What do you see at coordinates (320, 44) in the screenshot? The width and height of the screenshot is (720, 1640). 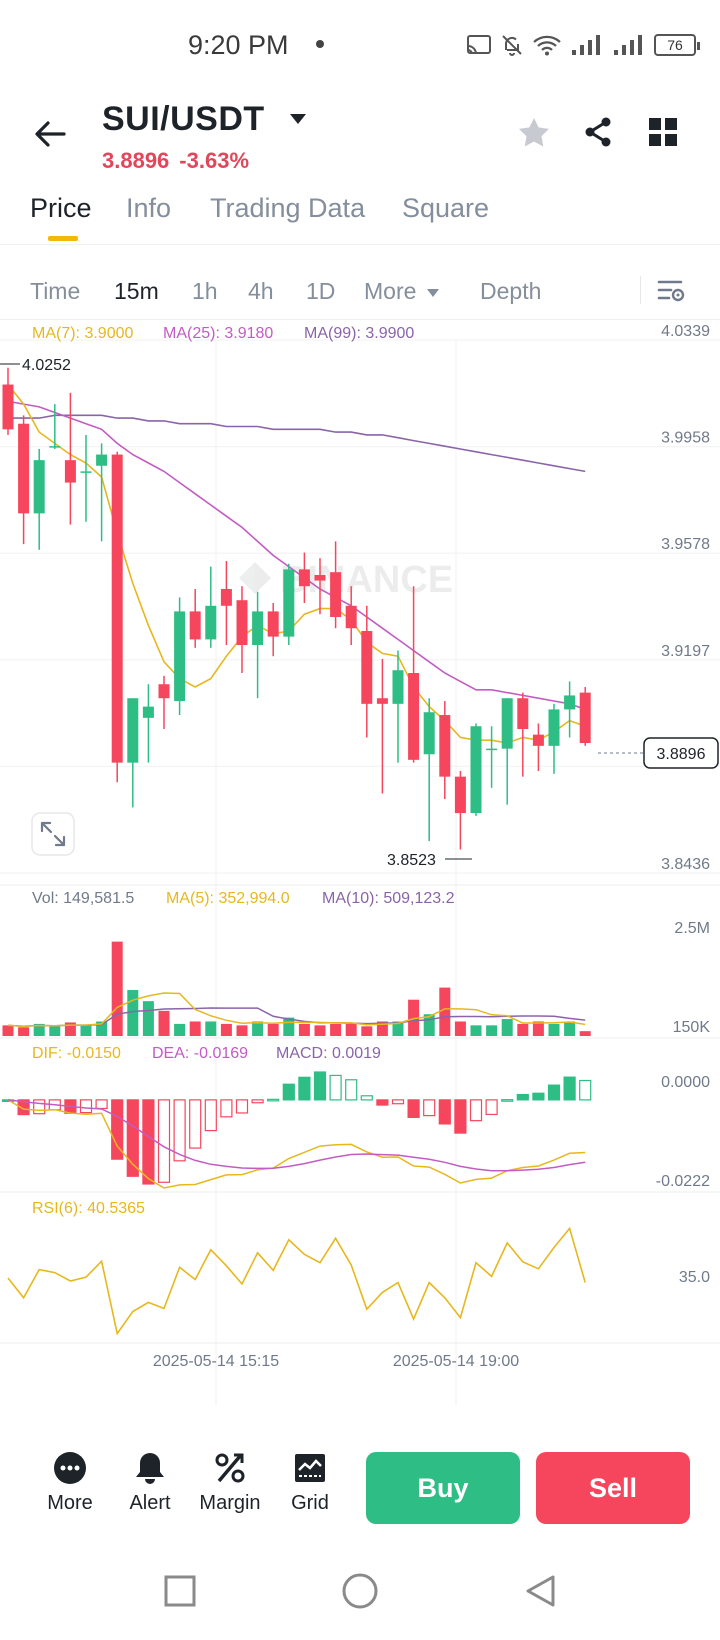 I see `notification-dot` at bounding box center [320, 44].